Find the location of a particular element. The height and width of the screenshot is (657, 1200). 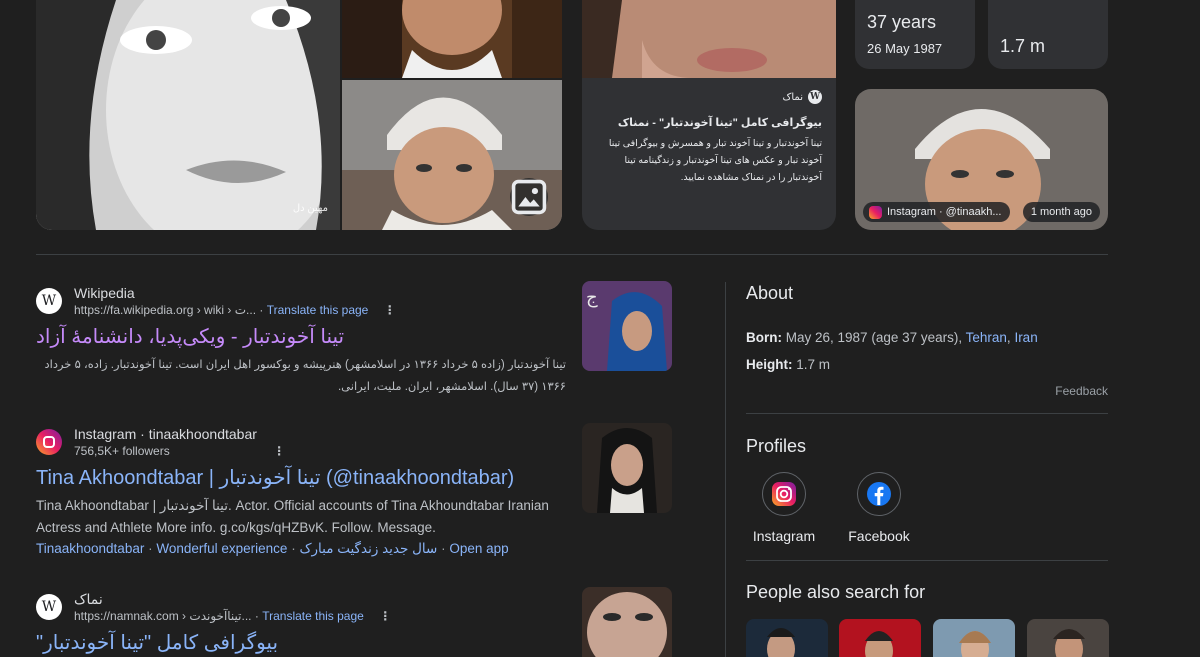

height-fact: Height: 1.7 m is located at coordinates (927, 364).